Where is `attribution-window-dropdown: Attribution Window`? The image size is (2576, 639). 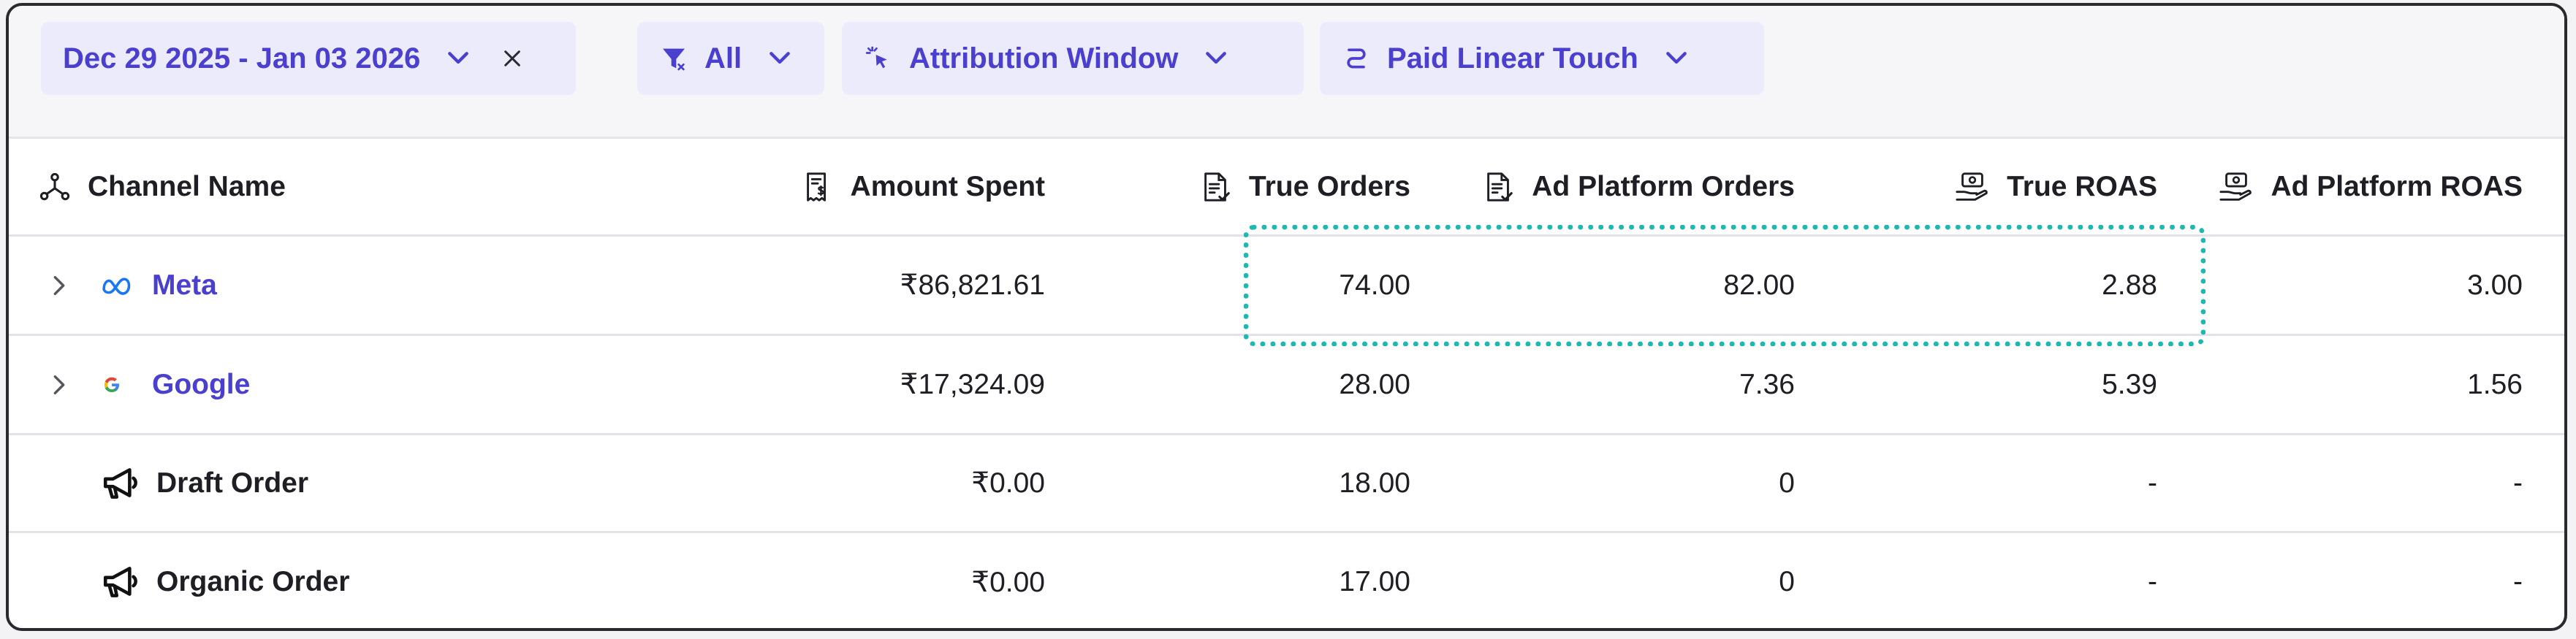 attribution-window-dropdown: Attribution Window is located at coordinates (1073, 58).